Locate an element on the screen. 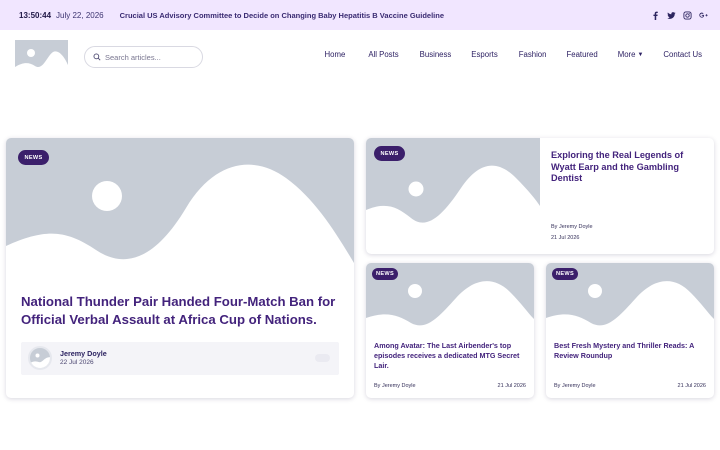  nav-contact-us: Contact Us is located at coordinates (682, 54).